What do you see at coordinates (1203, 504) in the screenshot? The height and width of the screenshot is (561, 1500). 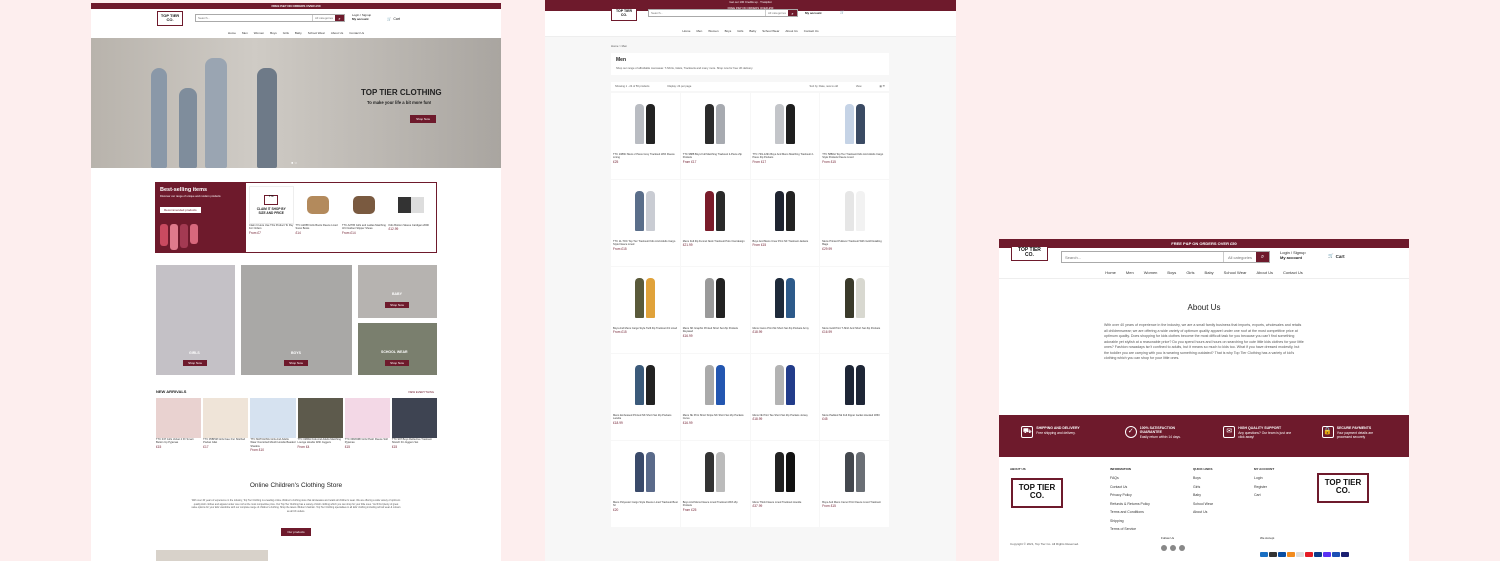 I see `footer-link-school-wear: School Wear` at bounding box center [1203, 504].